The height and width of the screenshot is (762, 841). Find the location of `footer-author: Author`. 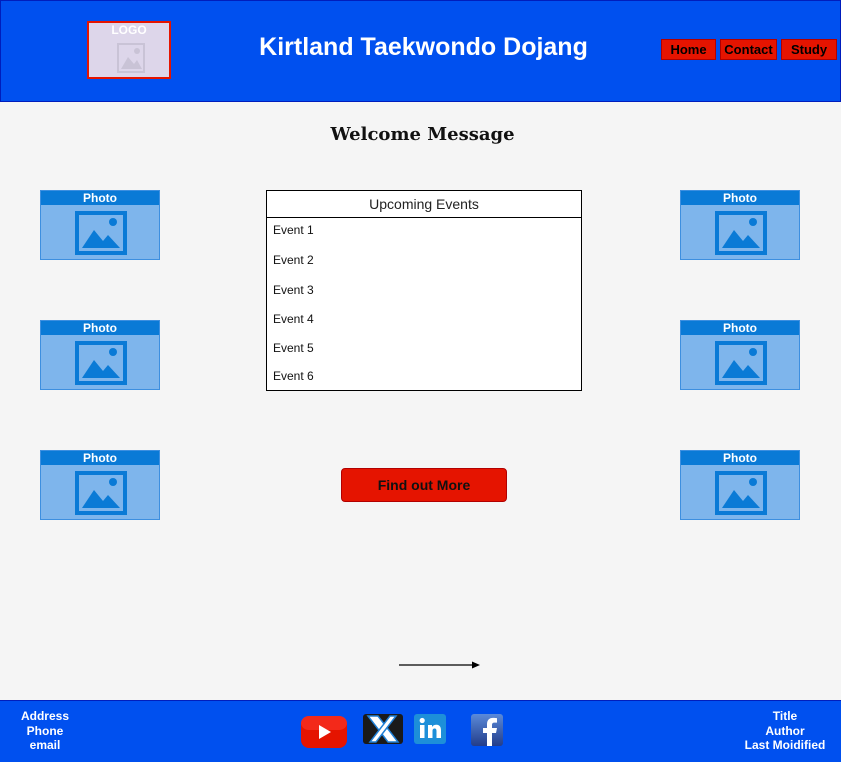

footer-author: Author is located at coordinates (785, 730).